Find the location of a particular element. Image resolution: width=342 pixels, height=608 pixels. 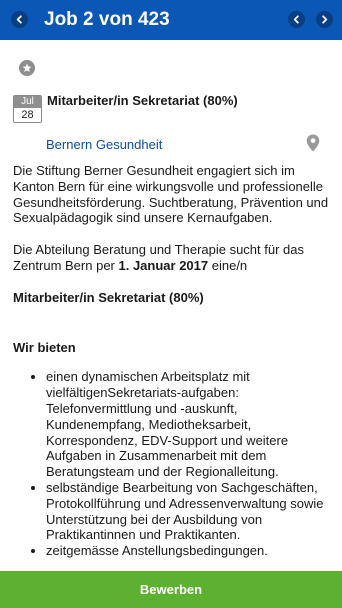

chevron-right-icon is located at coordinates (325, 19).